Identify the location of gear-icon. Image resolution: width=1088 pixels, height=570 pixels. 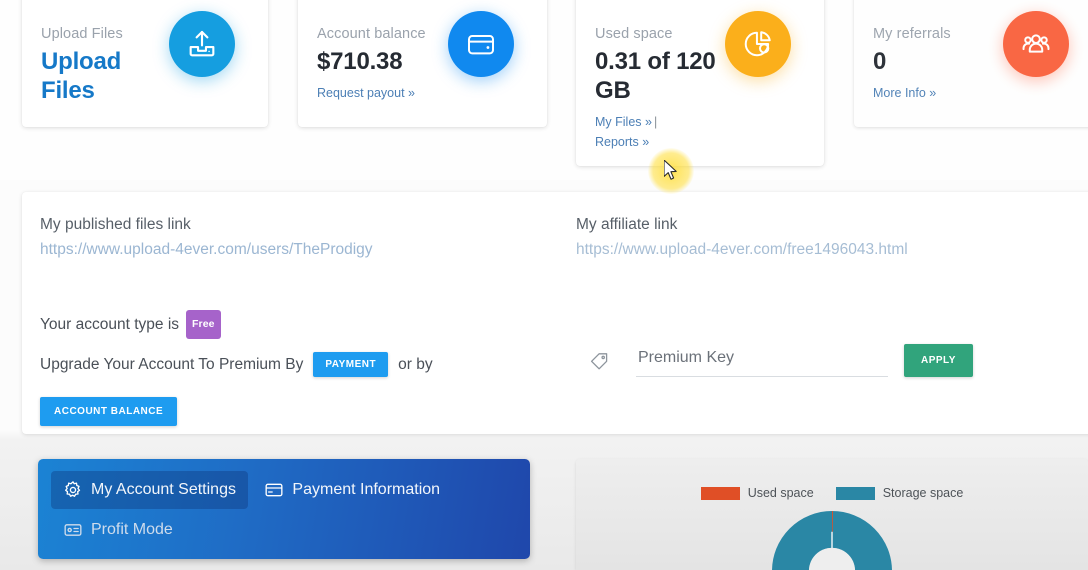
(73, 490).